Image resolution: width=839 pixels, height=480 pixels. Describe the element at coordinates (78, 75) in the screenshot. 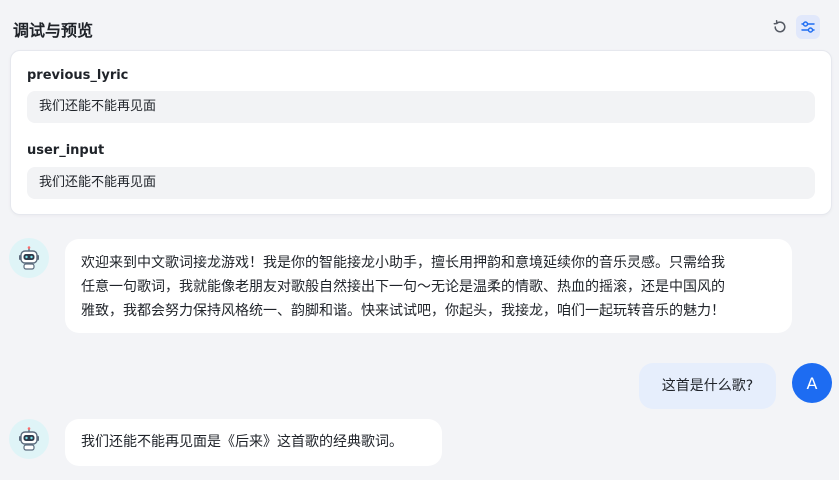

I see `variable-label-previous-lyric: previous_lyric` at that location.